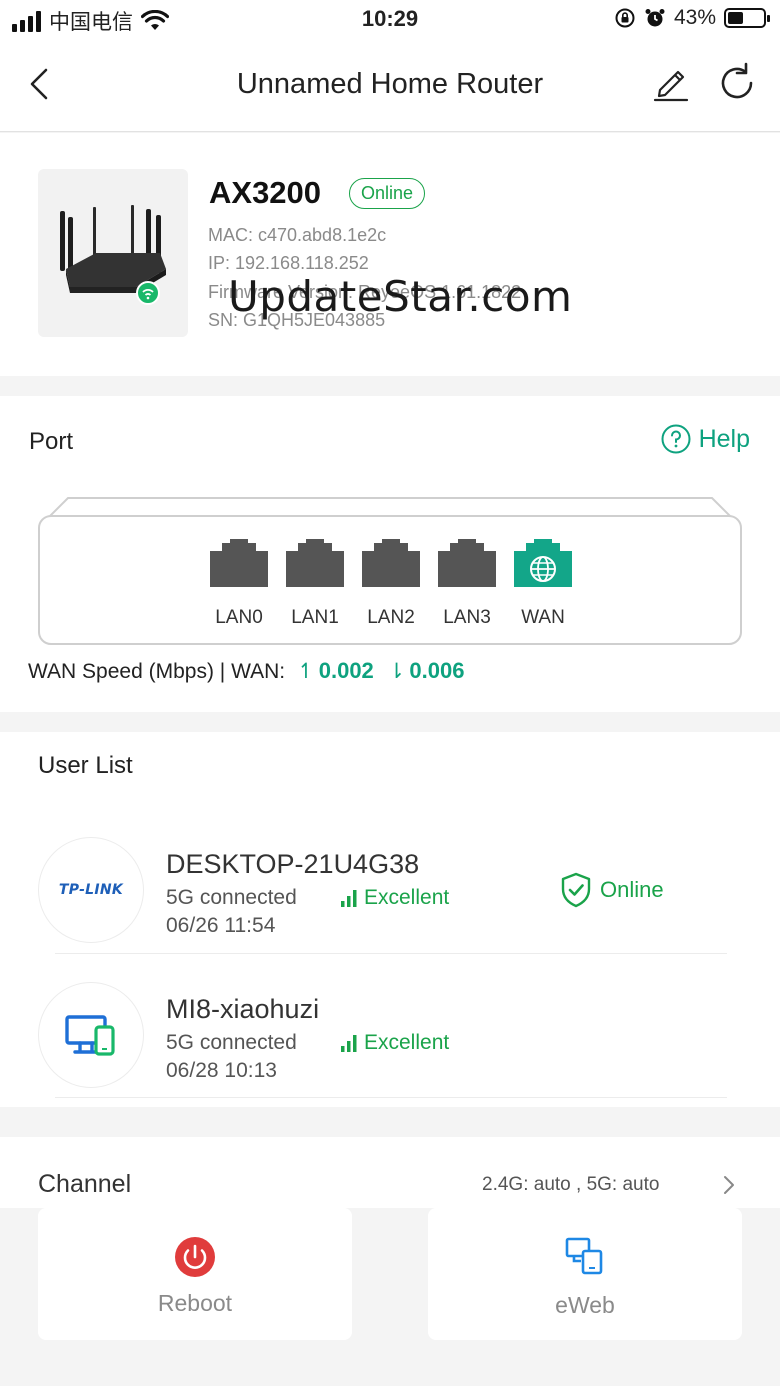 The width and height of the screenshot is (780, 1386). What do you see at coordinates (543, 617) in the screenshot?
I see `port-label: WAN` at bounding box center [543, 617].